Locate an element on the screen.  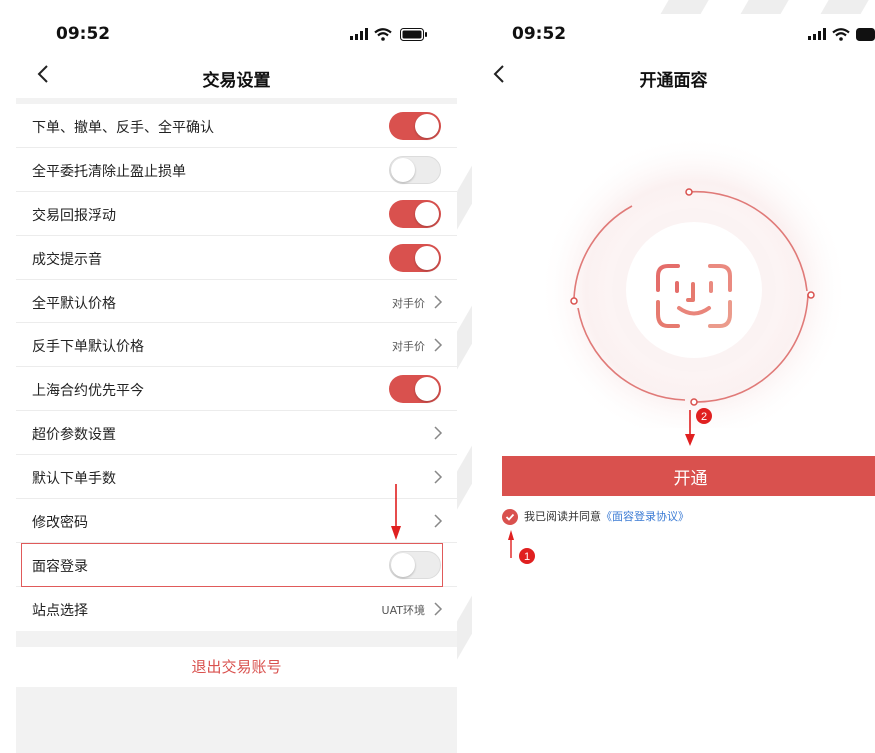
agreement-link: 《面容登录协议》 is located at coordinates (645, 516).